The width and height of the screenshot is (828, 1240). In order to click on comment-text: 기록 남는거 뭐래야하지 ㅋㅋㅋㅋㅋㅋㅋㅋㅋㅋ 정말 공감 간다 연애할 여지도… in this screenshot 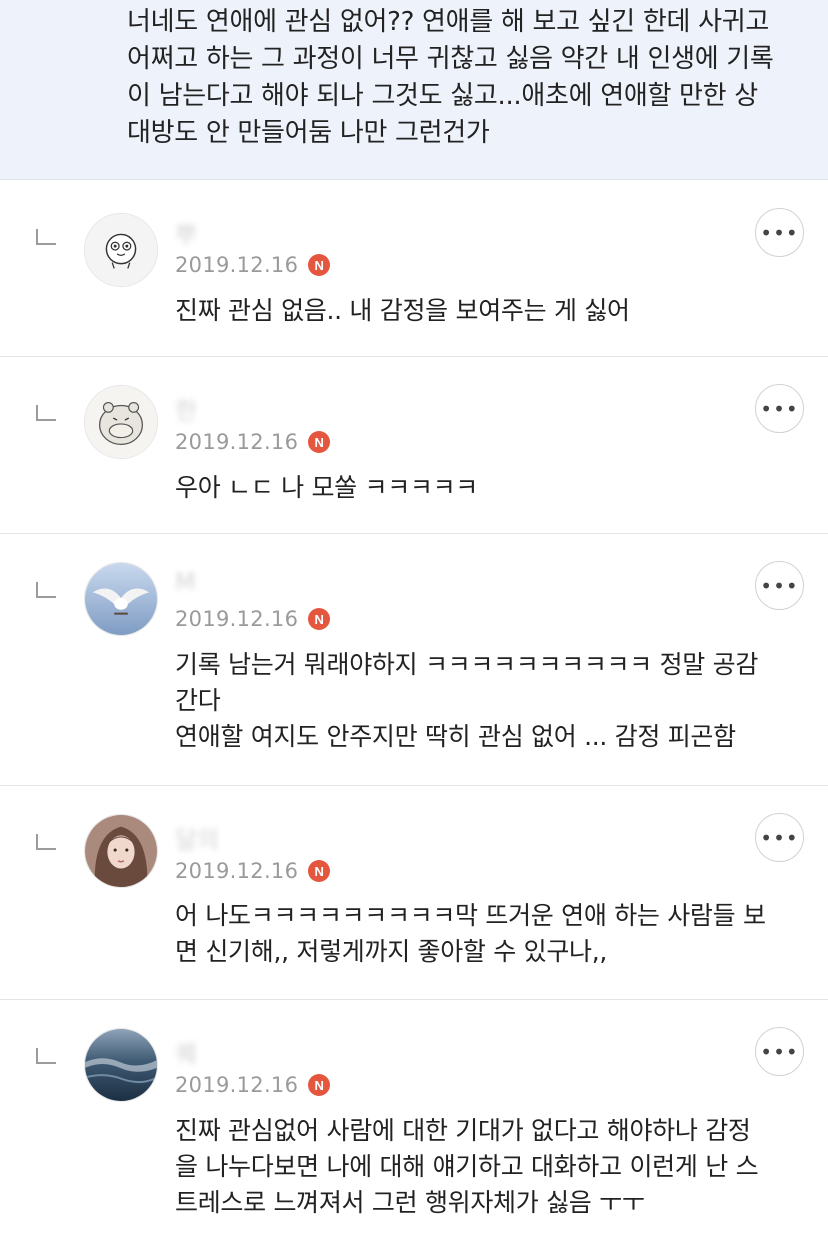, I will do `click(467, 700)`.